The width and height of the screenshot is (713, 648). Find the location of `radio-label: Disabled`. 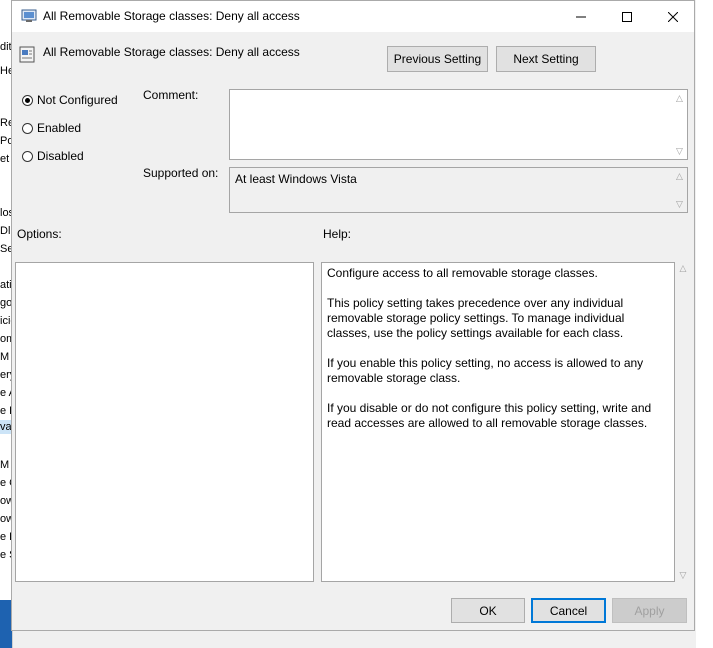

radio-label: Disabled is located at coordinates (60, 156).